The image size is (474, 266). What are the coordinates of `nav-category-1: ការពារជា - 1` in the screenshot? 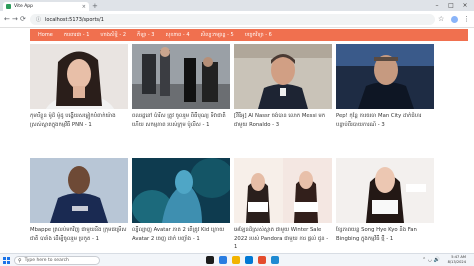 It's located at (77, 35).